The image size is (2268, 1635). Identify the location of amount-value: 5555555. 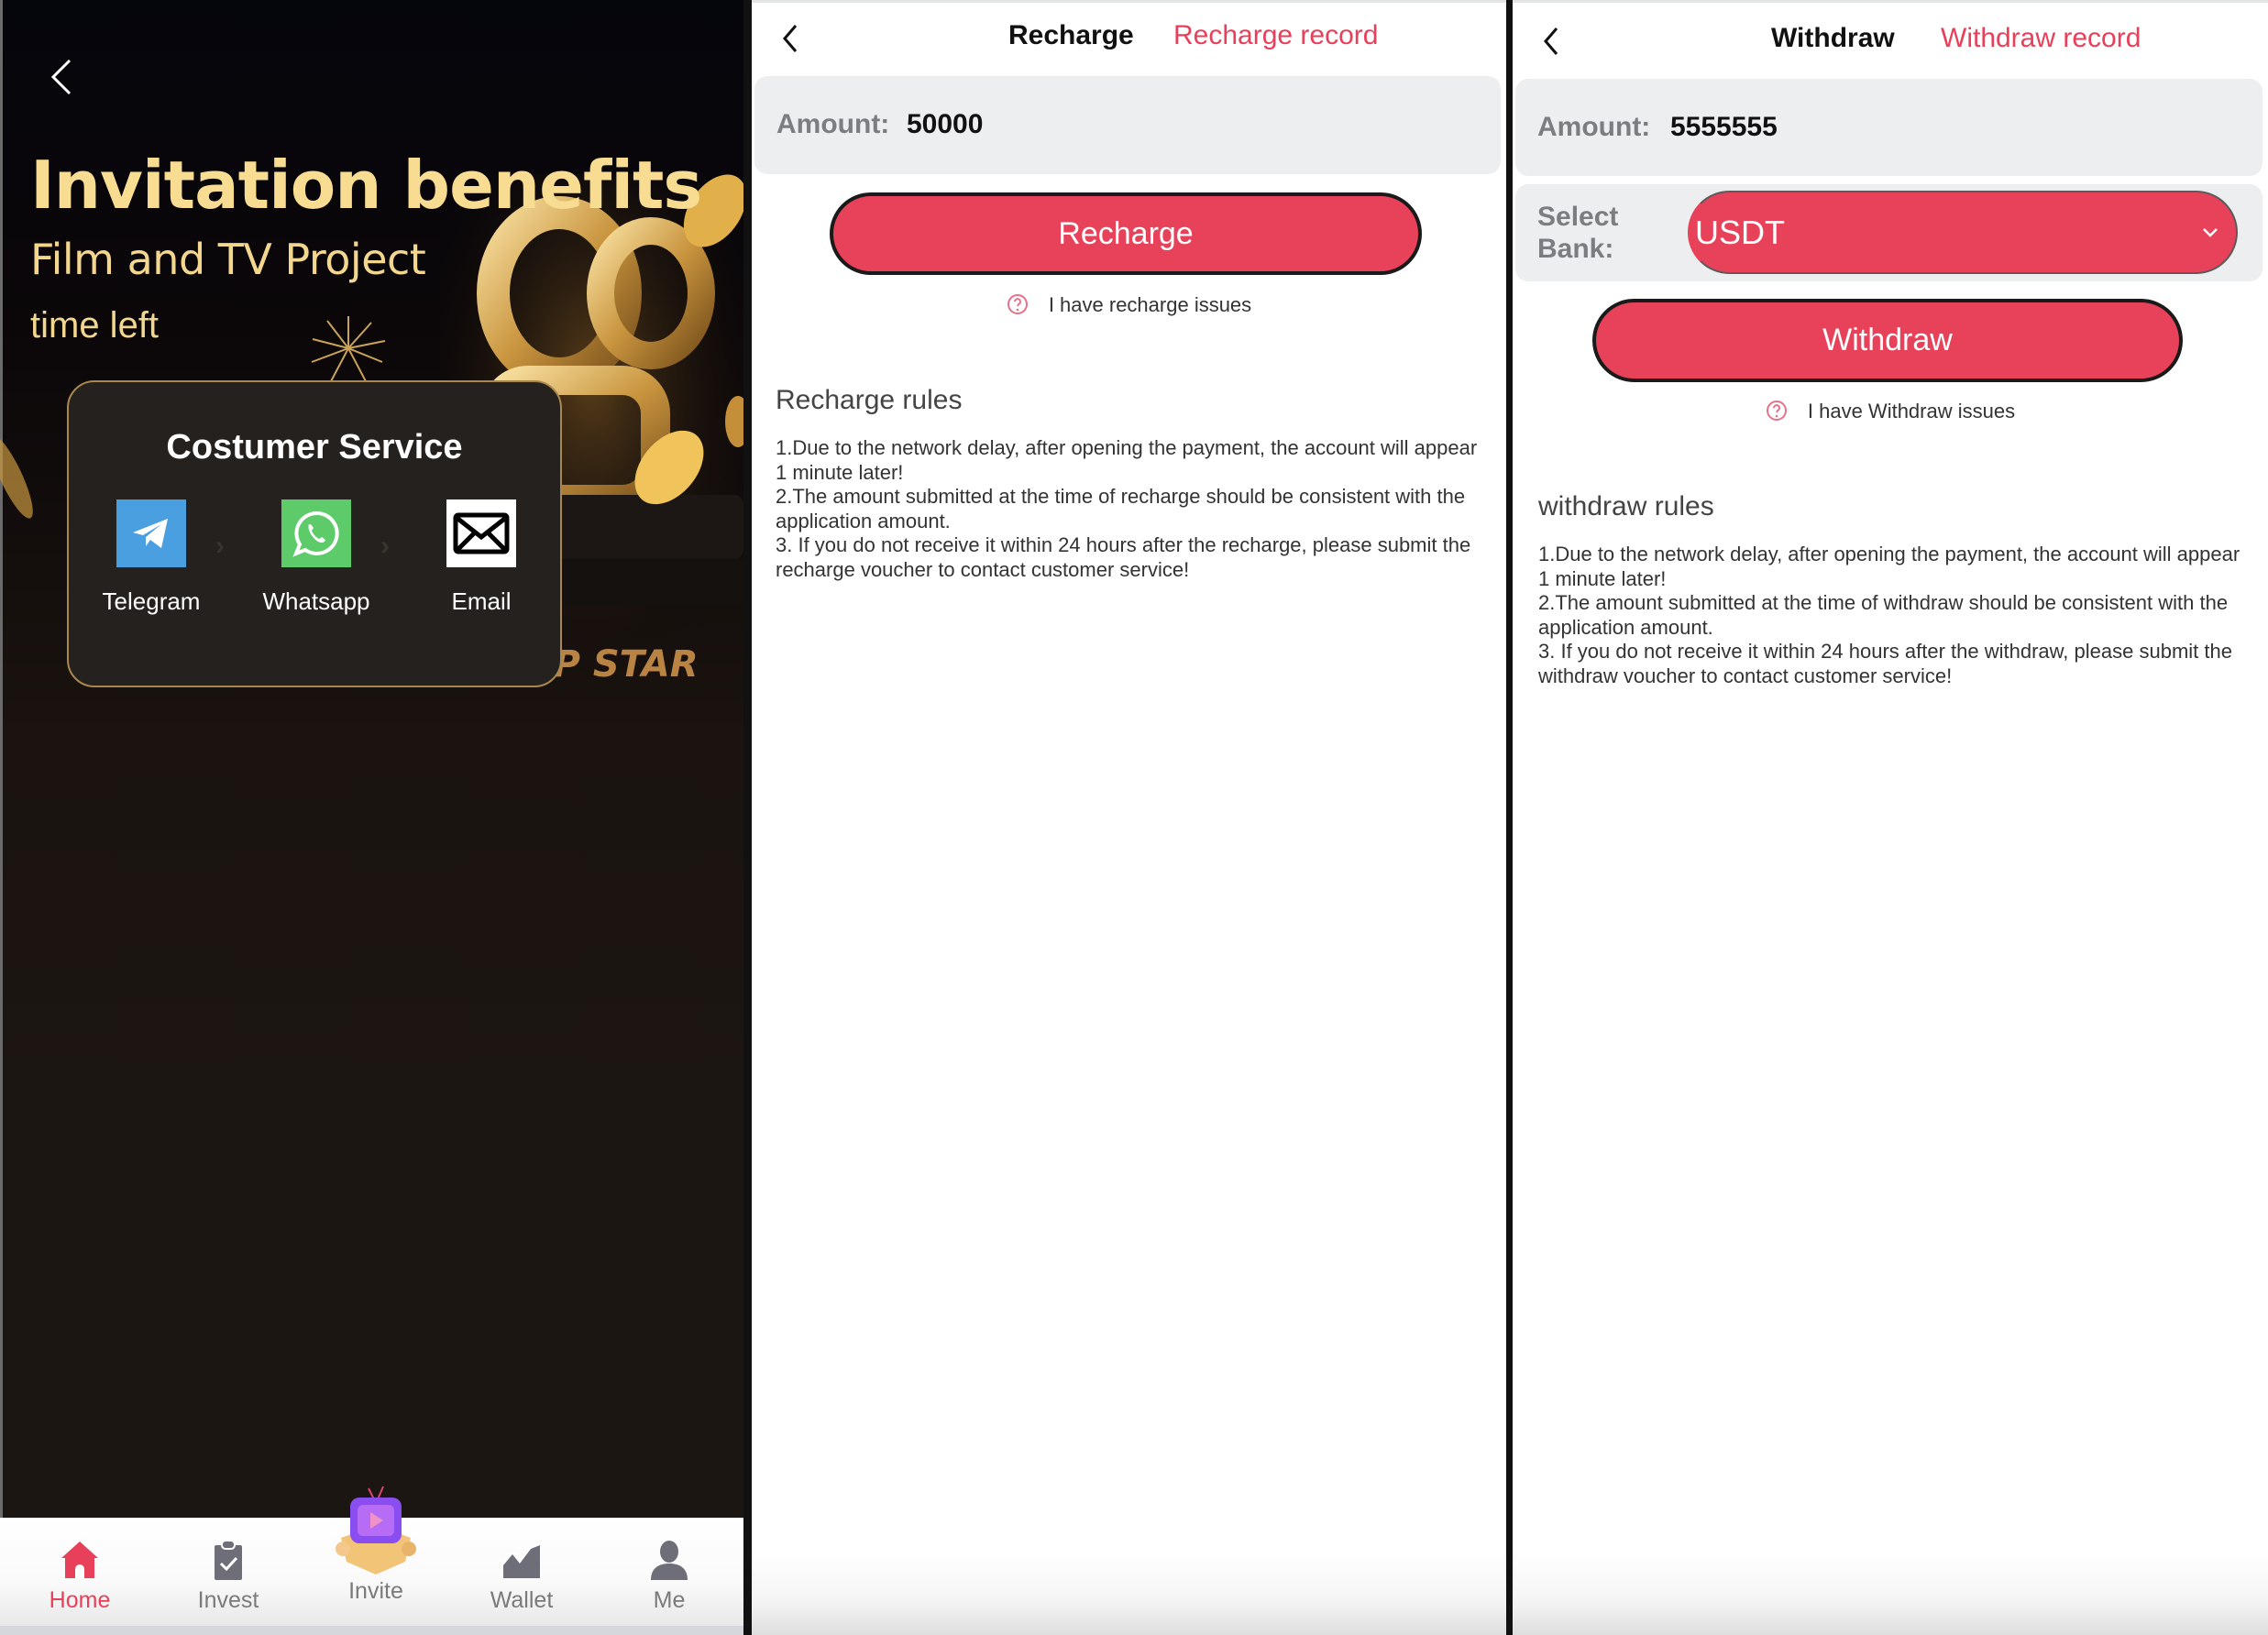
(1724, 127).